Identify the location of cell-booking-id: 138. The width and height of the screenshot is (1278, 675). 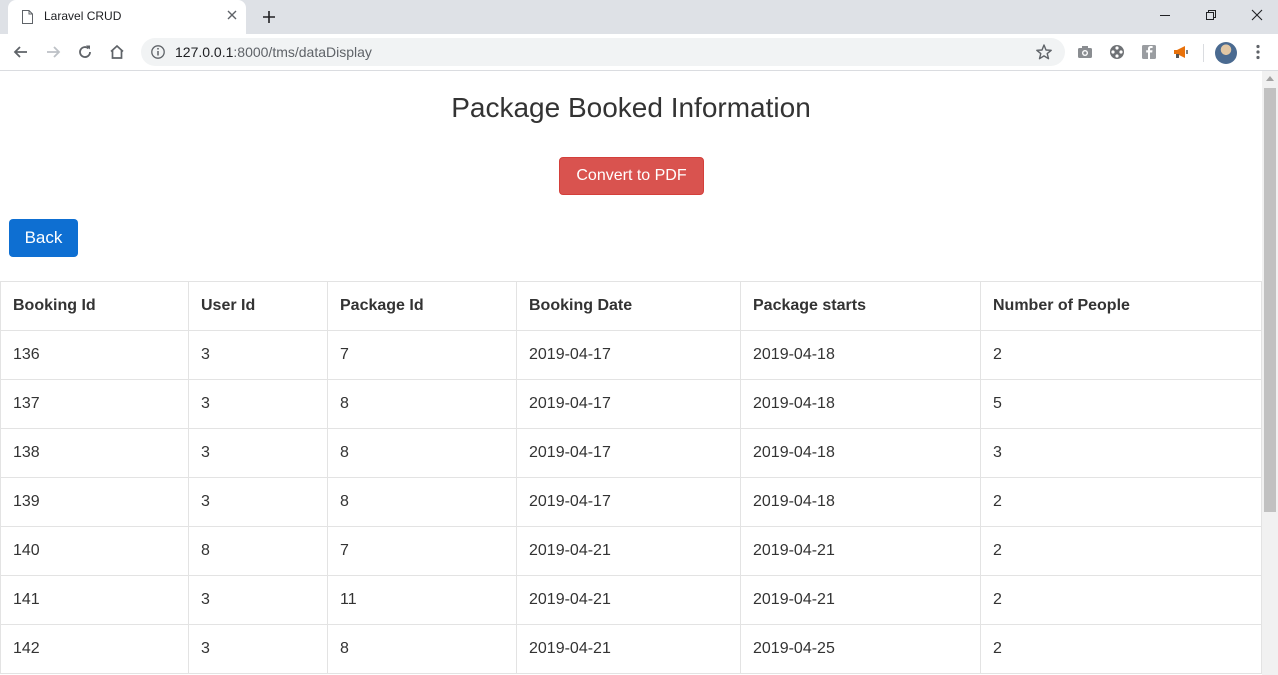
(94, 453).